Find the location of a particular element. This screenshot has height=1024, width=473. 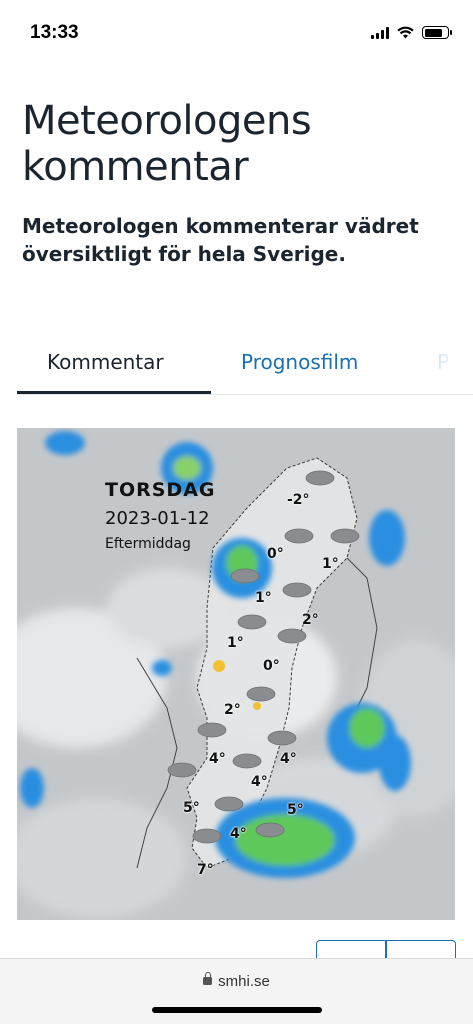

tab-bar: Kommentar Prognosfilm P is located at coordinates (245, 367).